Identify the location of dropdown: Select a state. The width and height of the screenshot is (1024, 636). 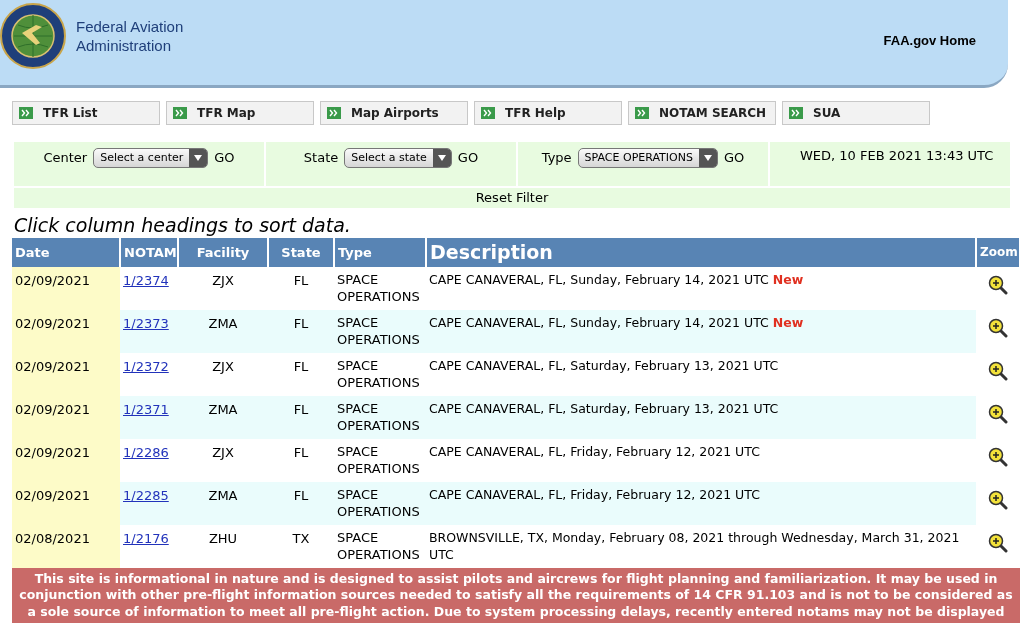
(398, 158).